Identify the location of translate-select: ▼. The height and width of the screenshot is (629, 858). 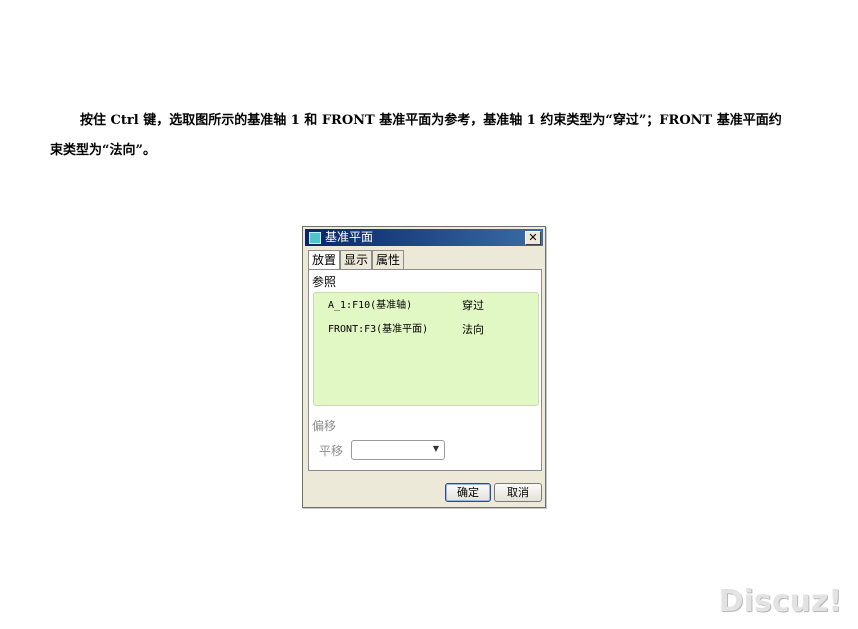
(398, 450).